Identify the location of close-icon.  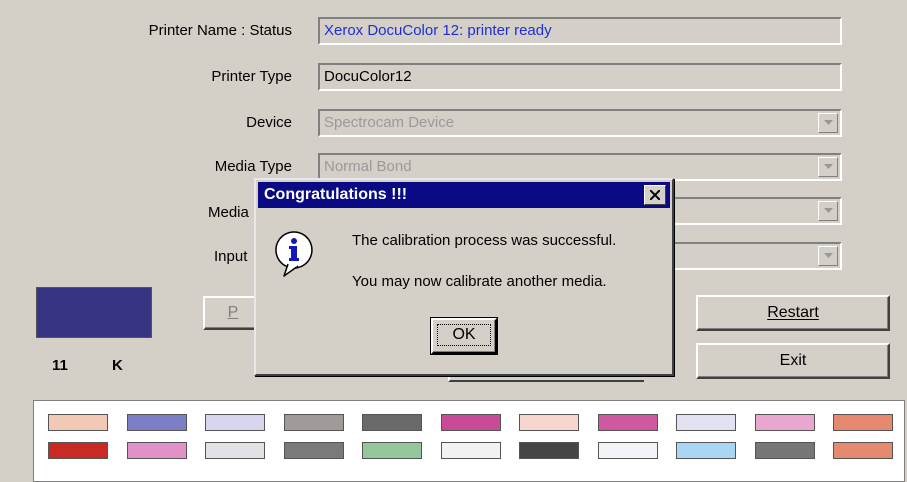
(655, 195).